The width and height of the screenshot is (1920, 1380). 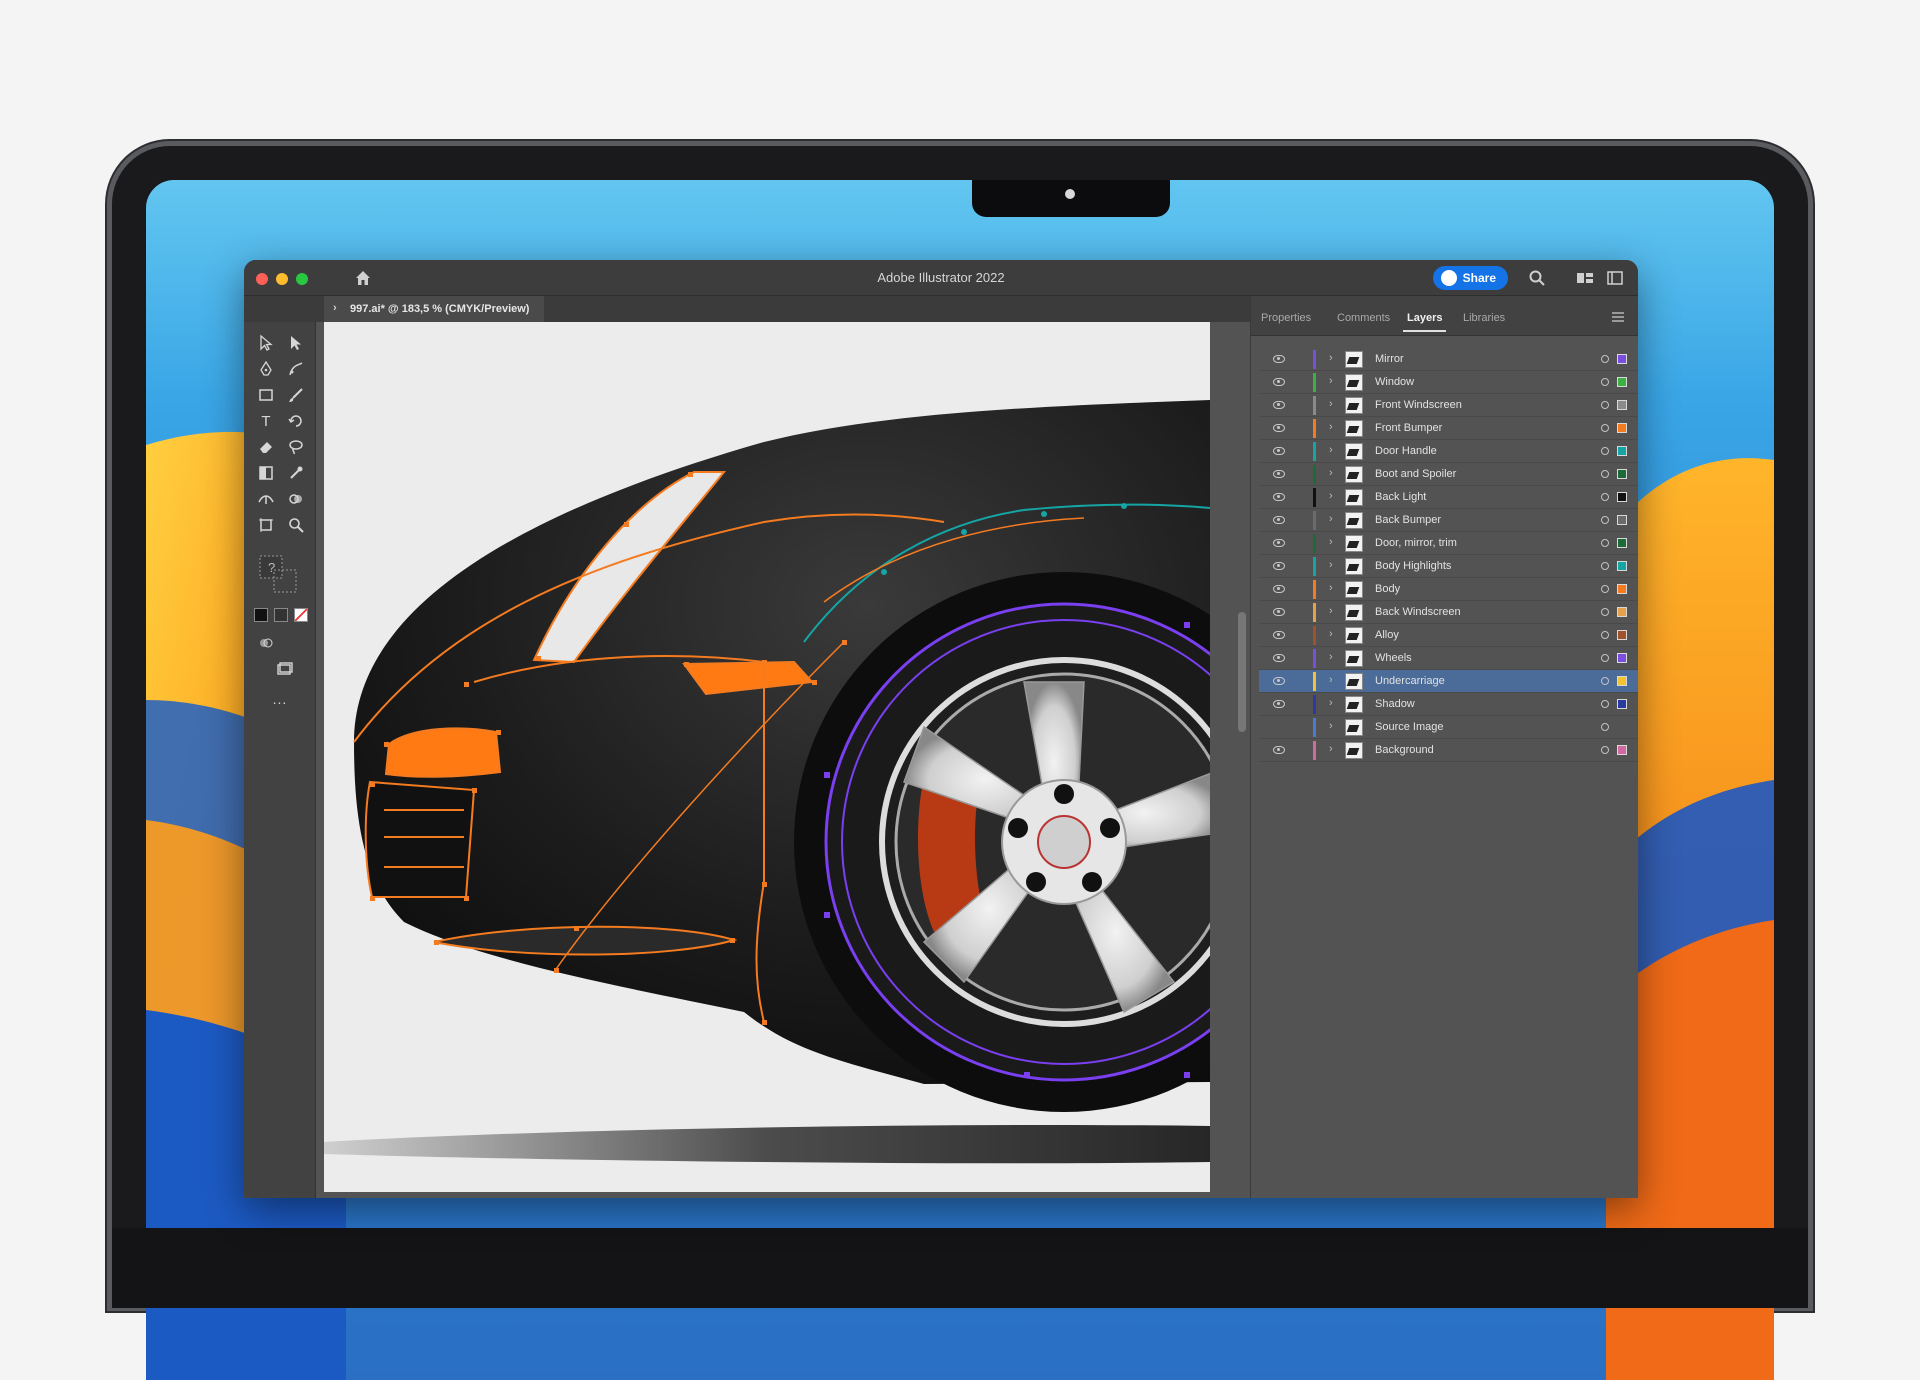 What do you see at coordinates (296, 499) in the screenshot?
I see `shape-builder-tool-icon` at bounding box center [296, 499].